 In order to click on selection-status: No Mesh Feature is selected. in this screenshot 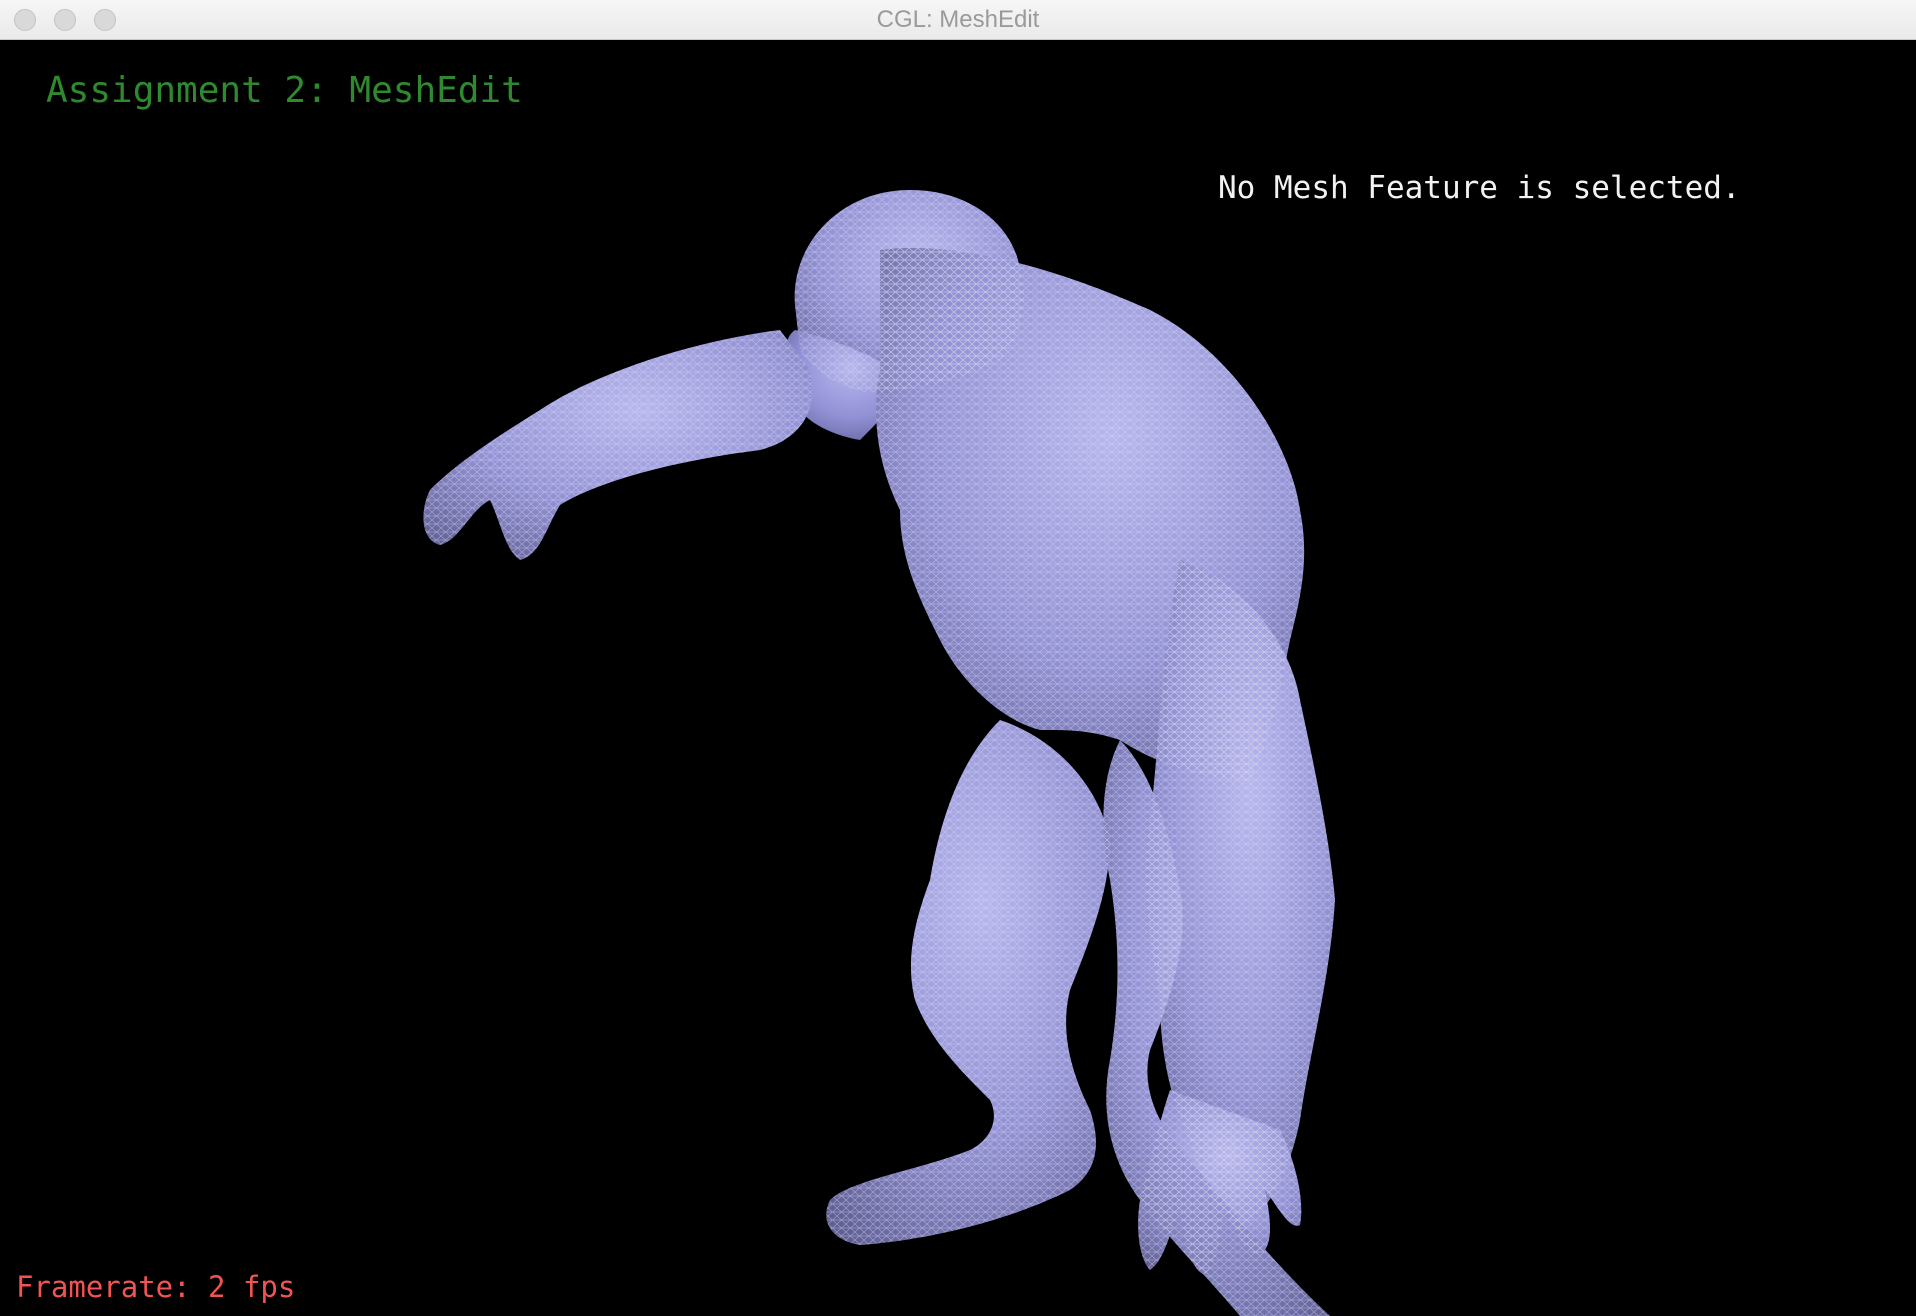, I will do `click(1479, 188)`.